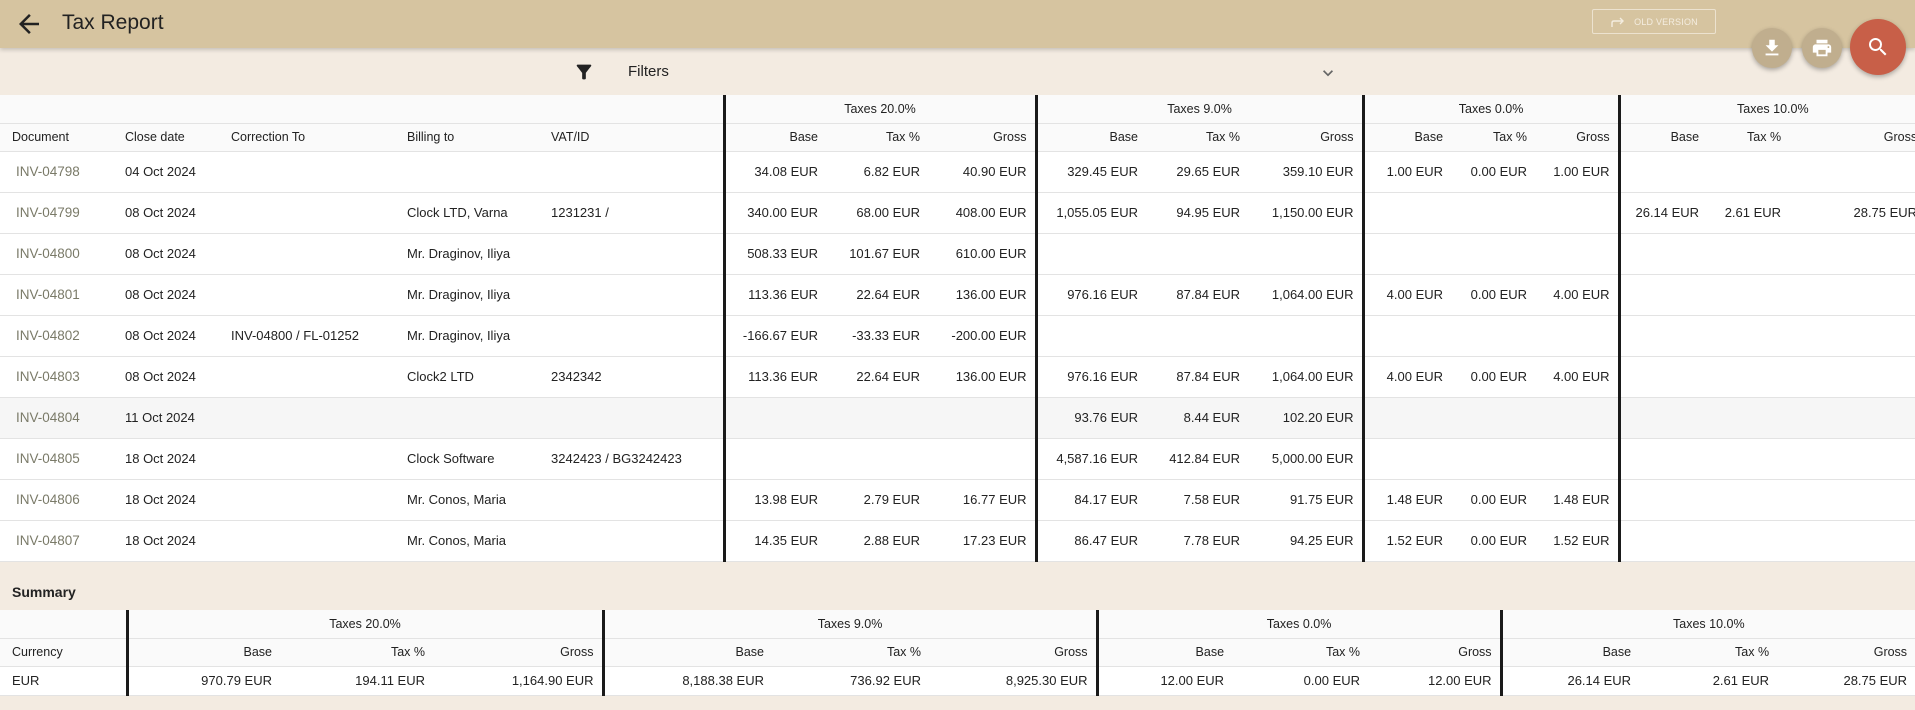 This screenshot has height=710, width=1915. What do you see at coordinates (56, 418) in the screenshot?
I see `document-link: INV-04804` at bounding box center [56, 418].